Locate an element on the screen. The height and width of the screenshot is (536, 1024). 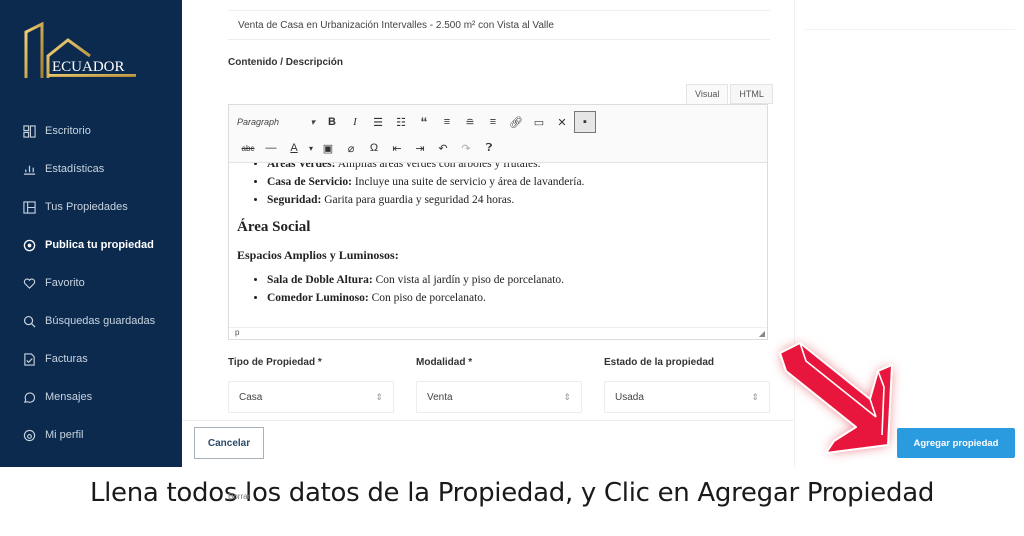
red-arrow-icon is located at coordinates (836, 398).